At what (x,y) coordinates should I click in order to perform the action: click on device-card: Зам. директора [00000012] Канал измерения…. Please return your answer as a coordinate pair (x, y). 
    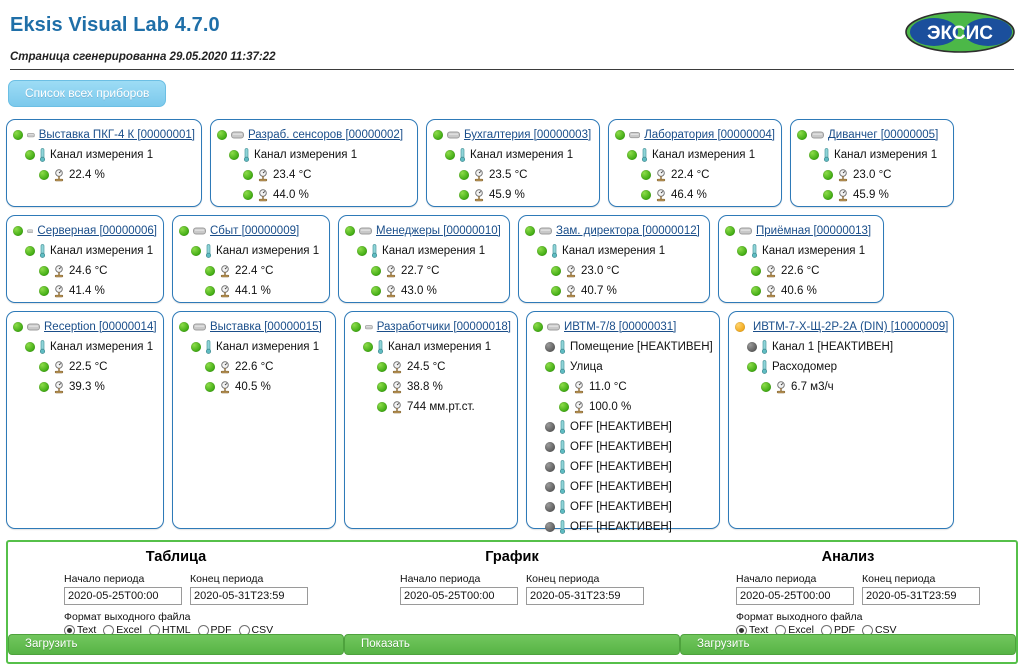
    Looking at the image, I should click on (614, 259).